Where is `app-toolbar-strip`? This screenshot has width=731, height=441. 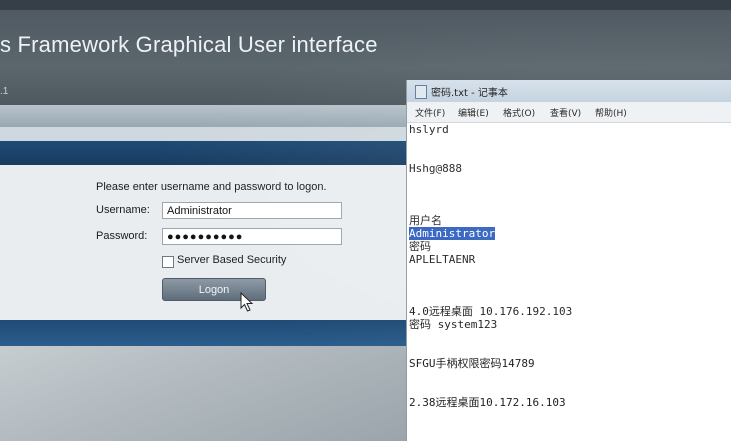
app-toolbar-strip is located at coordinates (205, 134).